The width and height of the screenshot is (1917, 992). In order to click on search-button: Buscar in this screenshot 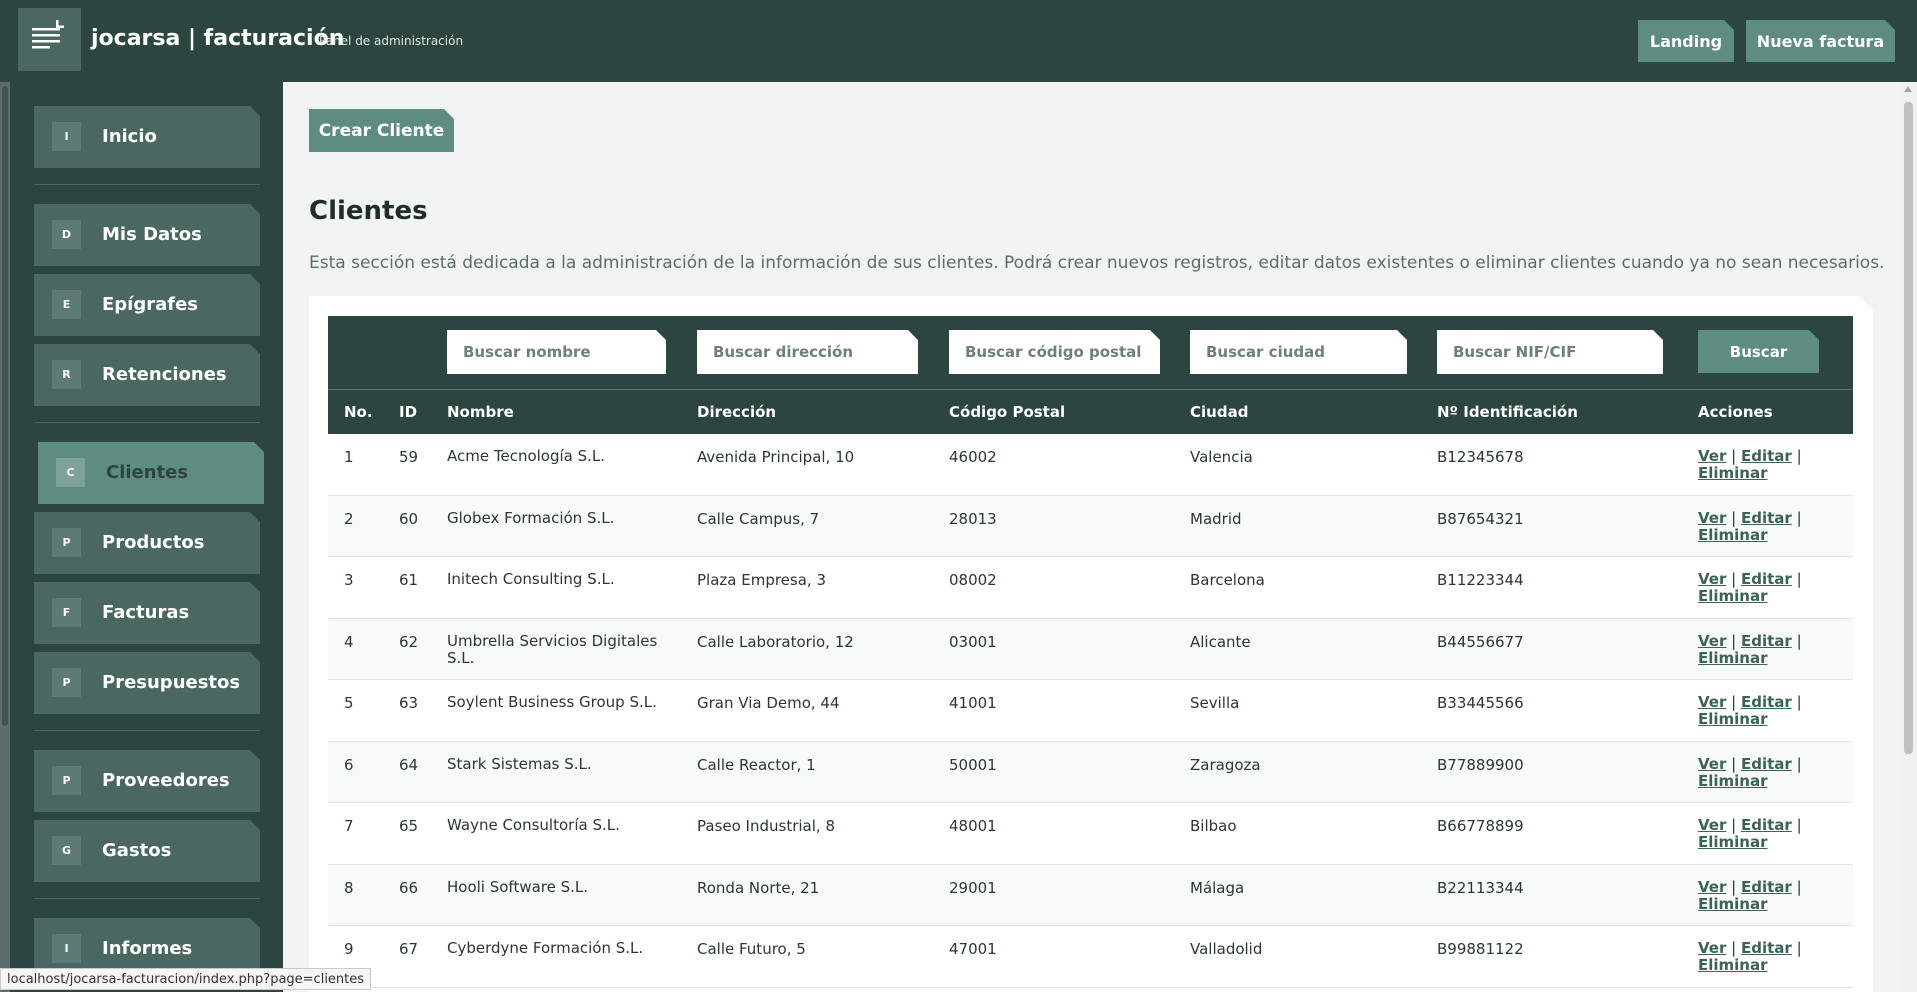, I will do `click(1758, 351)`.